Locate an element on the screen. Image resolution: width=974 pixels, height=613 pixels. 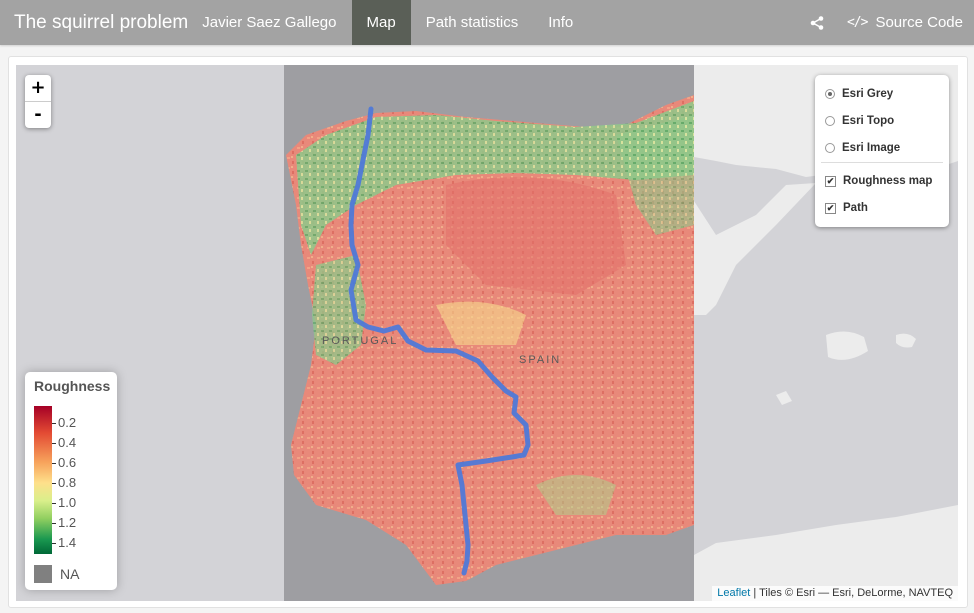
layer-separator is located at coordinates (882, 162).